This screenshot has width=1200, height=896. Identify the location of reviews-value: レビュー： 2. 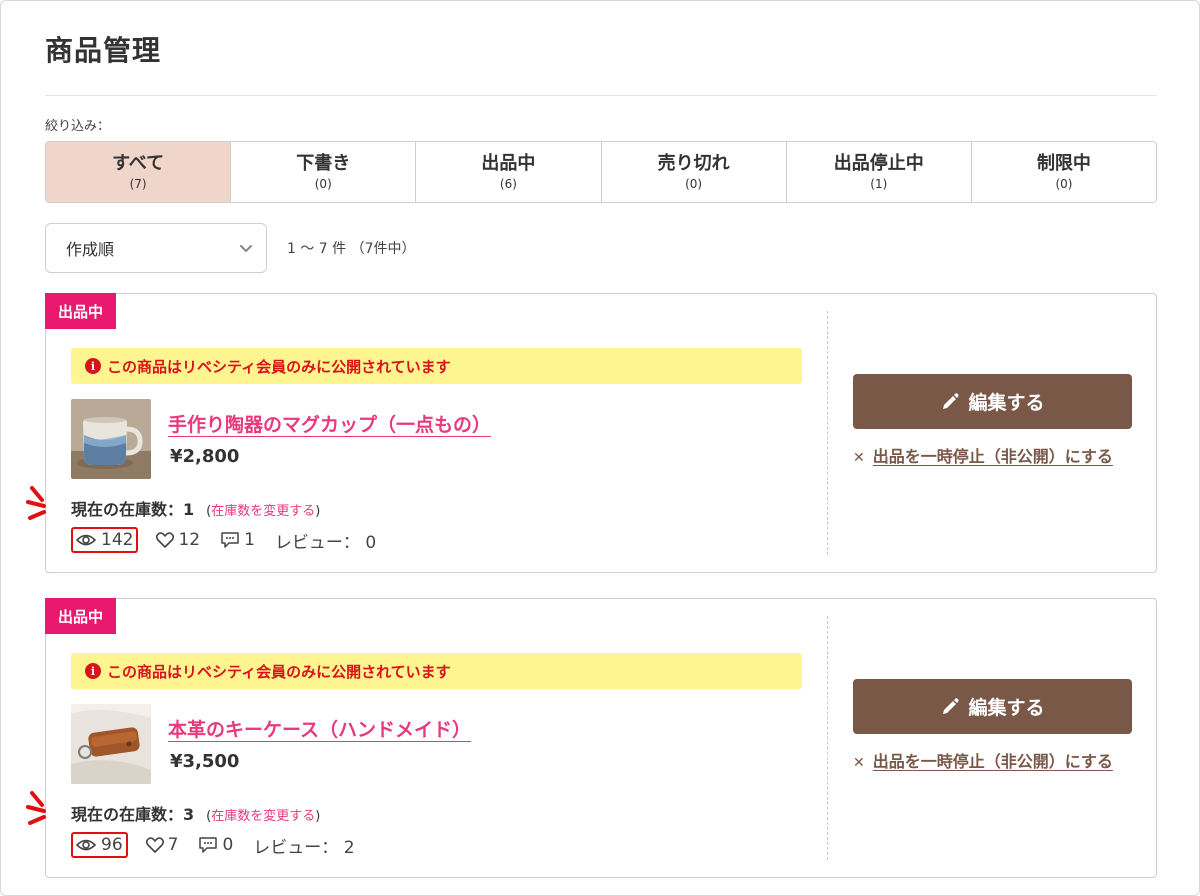
(304, 847).